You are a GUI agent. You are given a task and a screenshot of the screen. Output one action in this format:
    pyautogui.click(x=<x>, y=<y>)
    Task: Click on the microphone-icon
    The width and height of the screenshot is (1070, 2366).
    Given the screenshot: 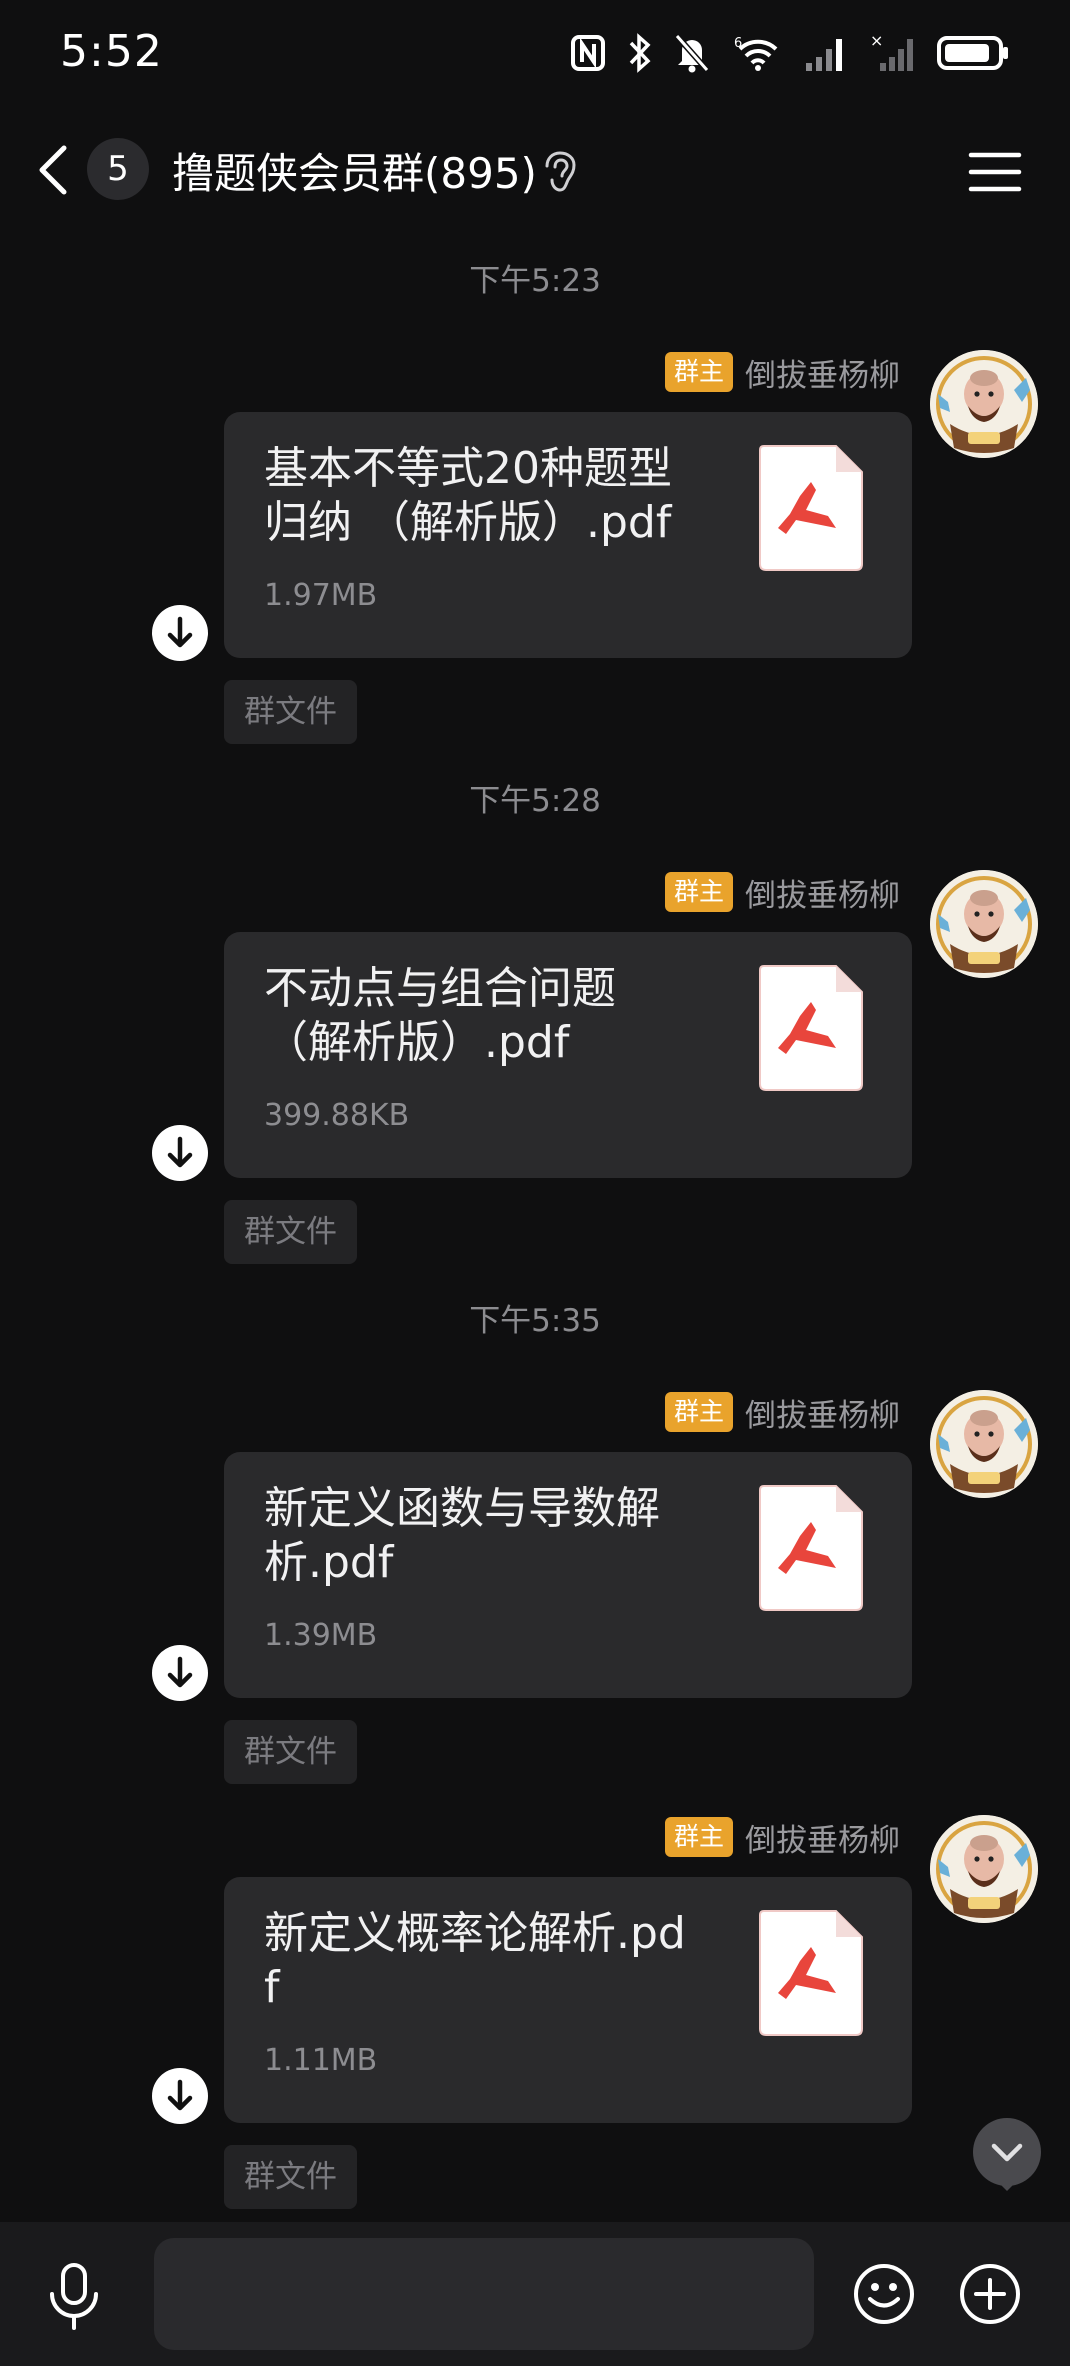 What is the action you would take?
    pyautogui.click(x=74, y=2296)
    